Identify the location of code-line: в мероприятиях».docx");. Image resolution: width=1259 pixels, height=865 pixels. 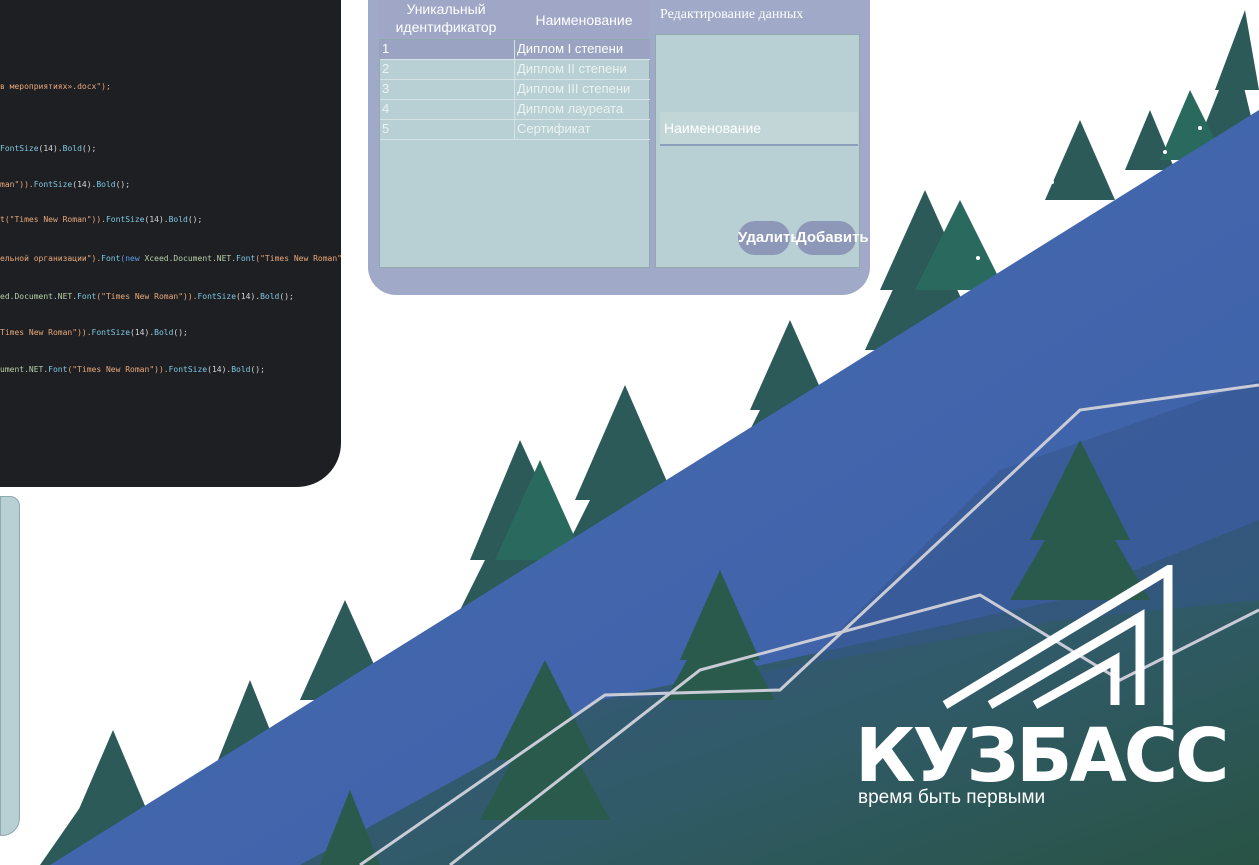
(55, 86).